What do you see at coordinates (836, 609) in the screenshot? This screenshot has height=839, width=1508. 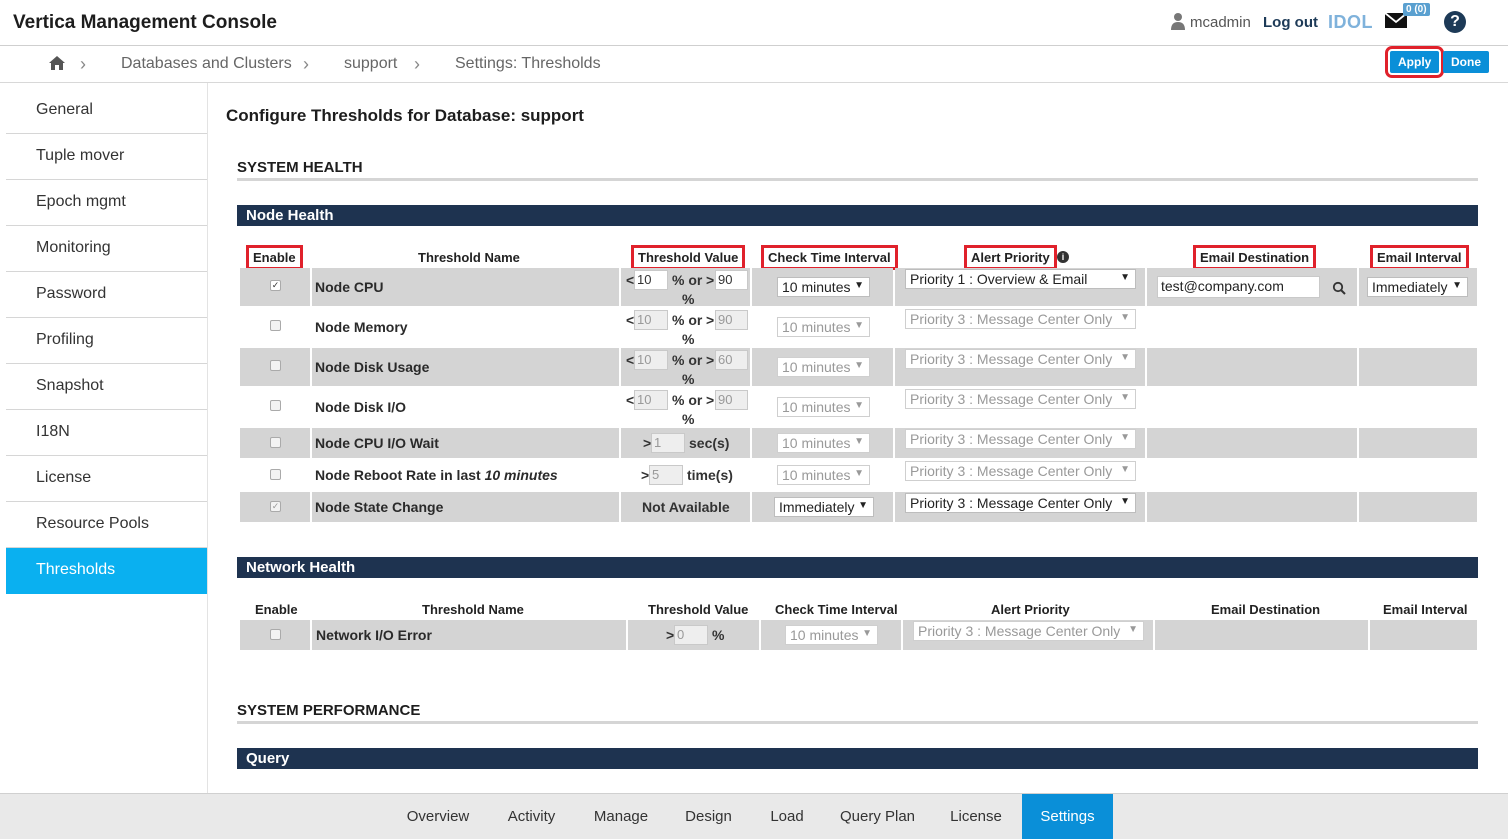 I see `header-check-time-interval: Check Time Interval` at bounding box center [836, 609].